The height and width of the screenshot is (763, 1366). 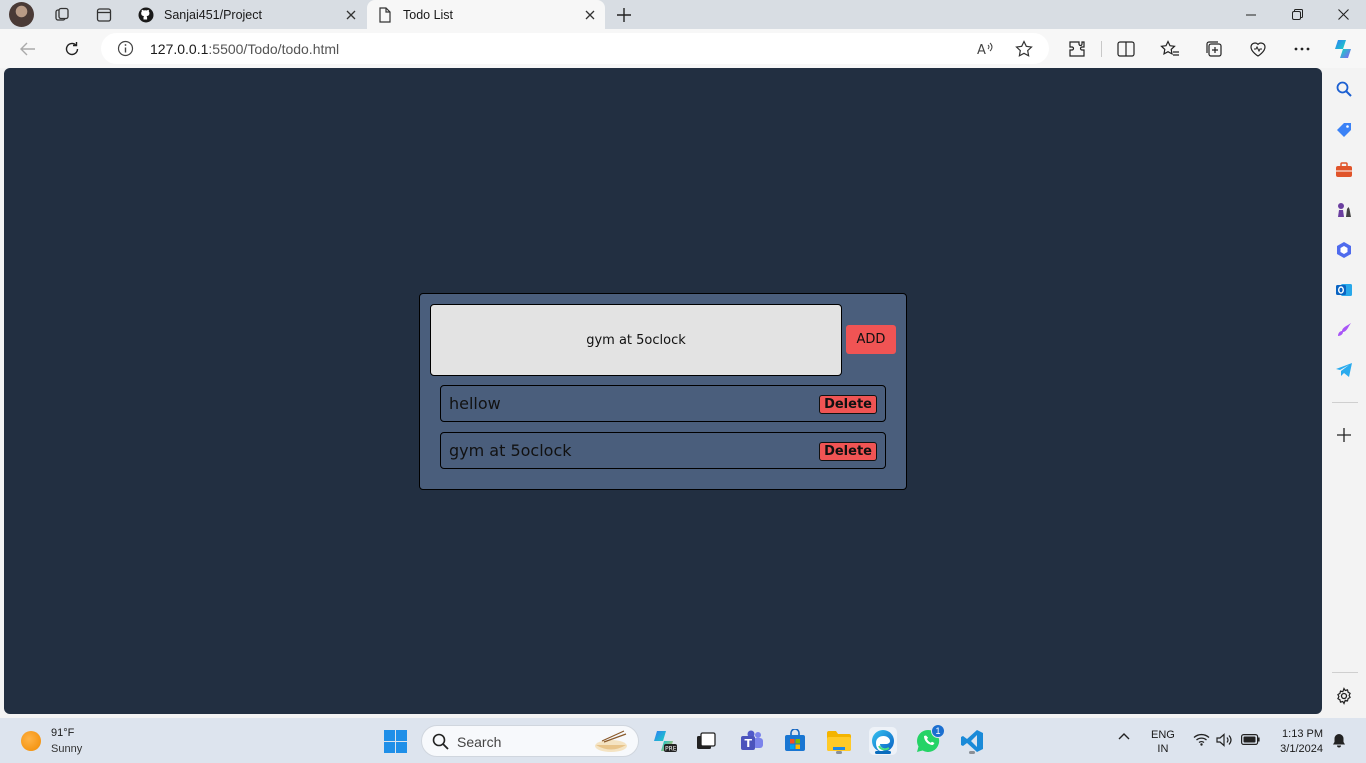 What do you see at coordinates (1344, 250) in the screenshot?
I see `microsoft-365-icon` at bounding box center [1344, 250].